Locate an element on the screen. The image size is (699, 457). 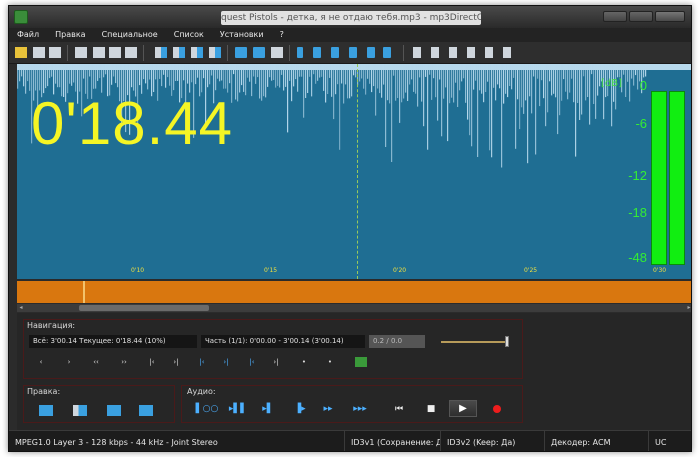
split-icon is located at coordinates (161, 52).